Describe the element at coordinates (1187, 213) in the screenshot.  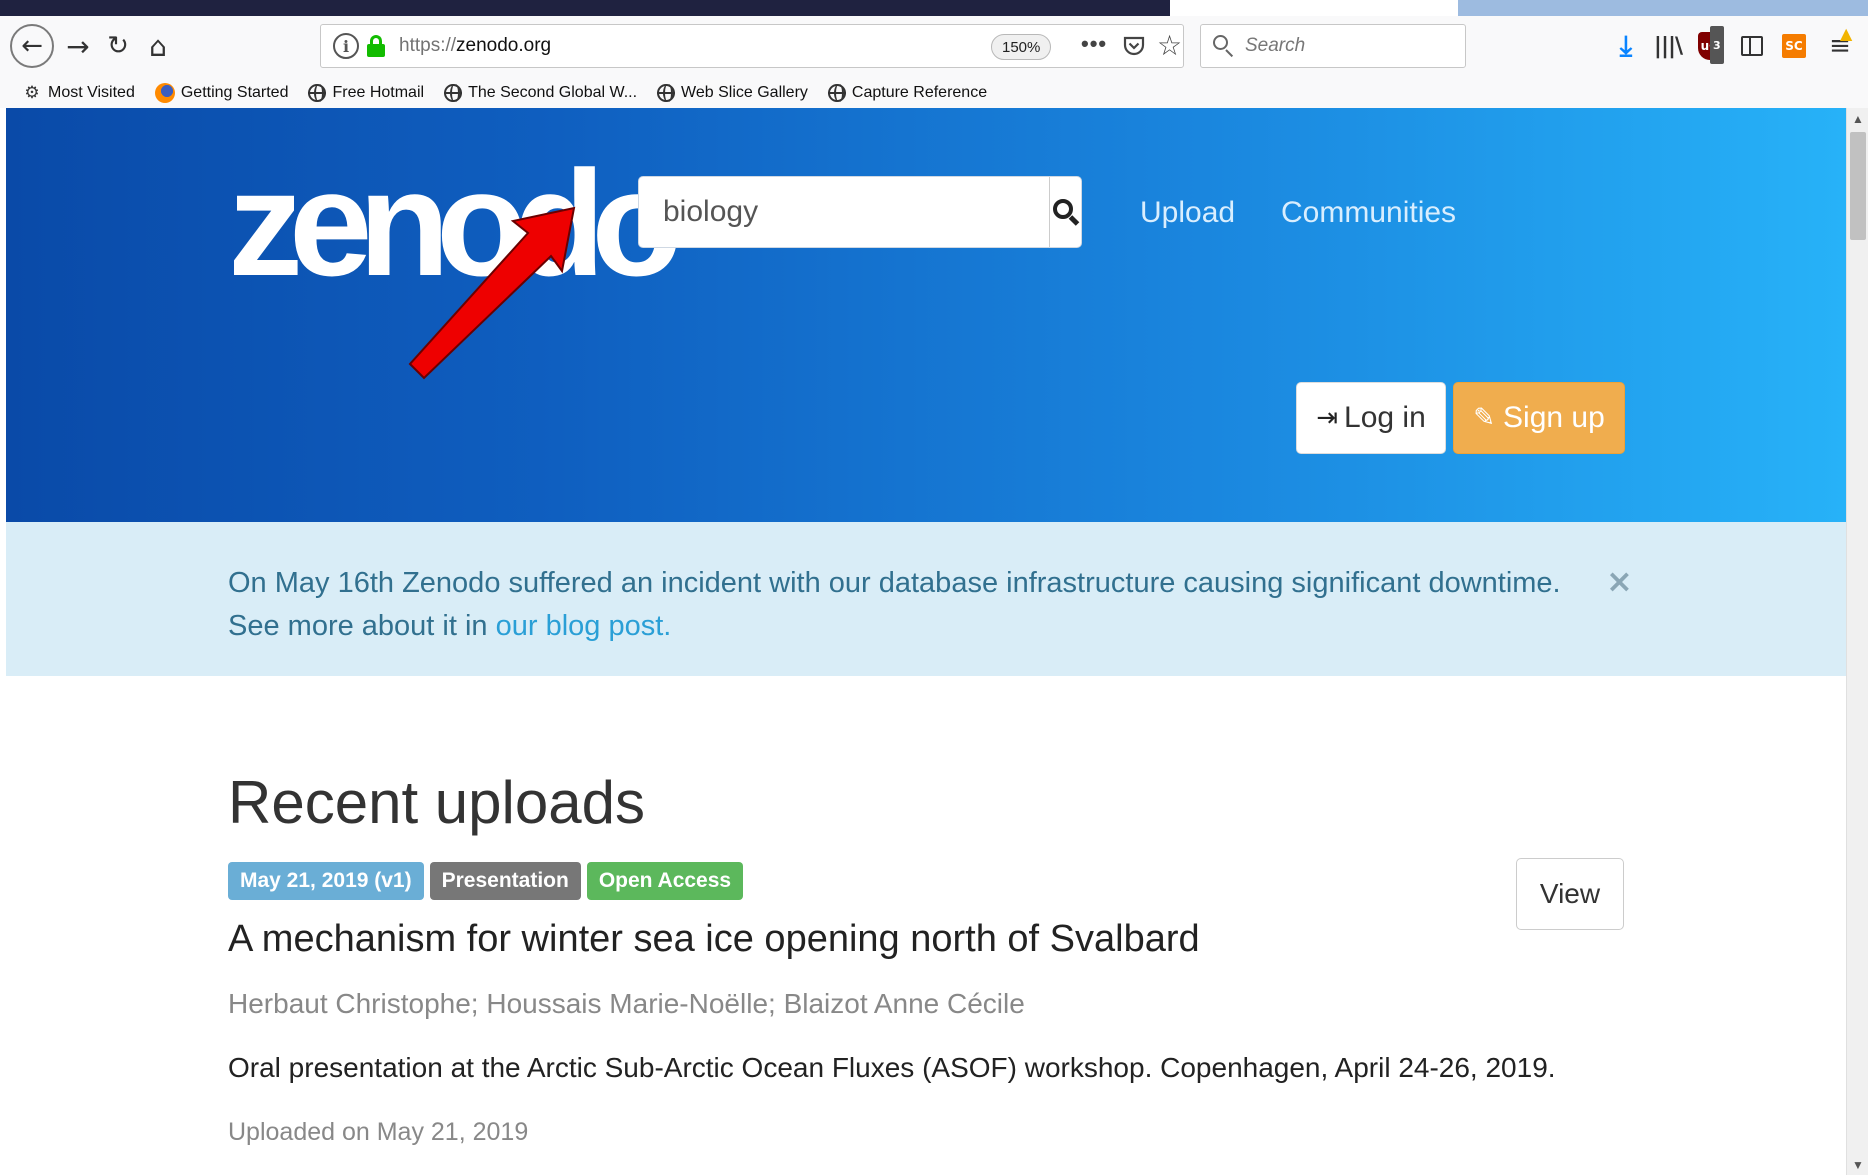
I see `nav-upload-link: Upload` at that location.